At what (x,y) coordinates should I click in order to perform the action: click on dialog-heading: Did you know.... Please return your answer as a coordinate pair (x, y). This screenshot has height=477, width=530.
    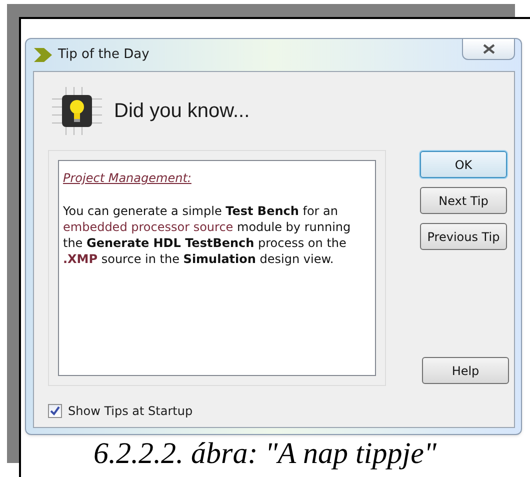
    Looking at the image, I should click on (182, 111).